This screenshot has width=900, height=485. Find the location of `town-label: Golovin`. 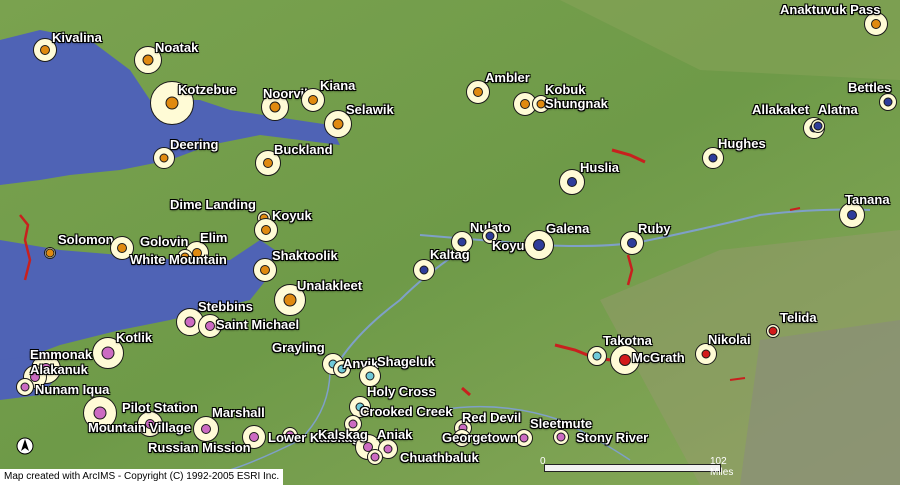

town-label: Golovin is located at coordinates (164, 241).